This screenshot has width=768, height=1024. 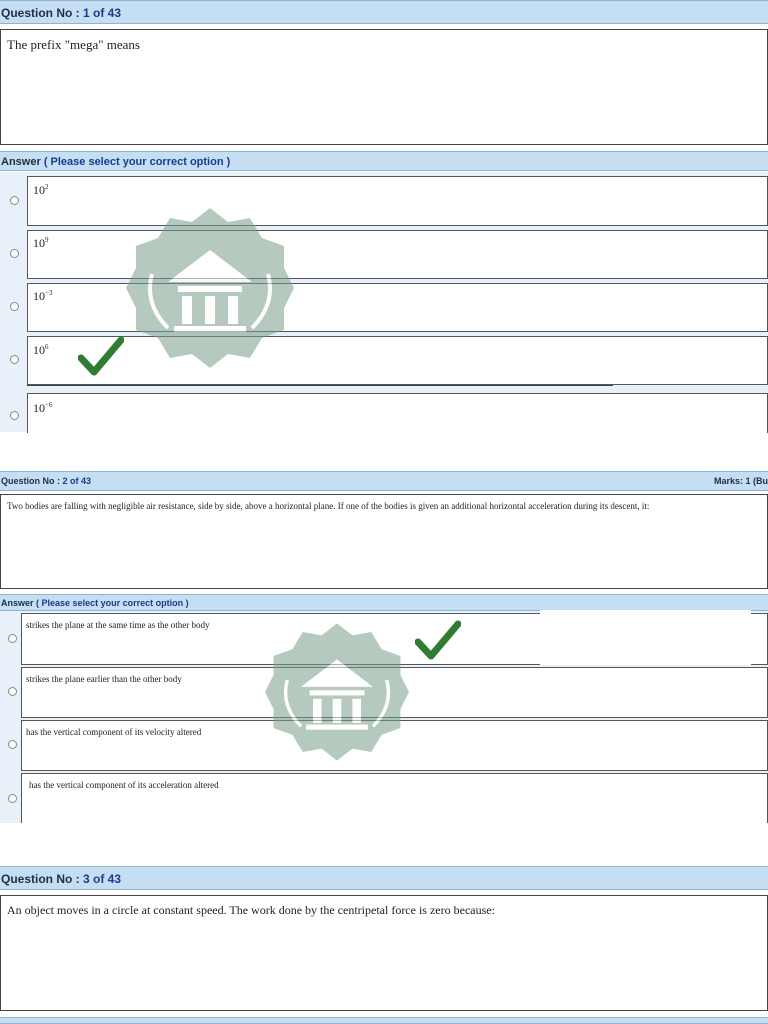 What do you see at coordinates (384, 1020) in the screenshot?
I see `answer-3-header` at bounding box center [384, 1020].